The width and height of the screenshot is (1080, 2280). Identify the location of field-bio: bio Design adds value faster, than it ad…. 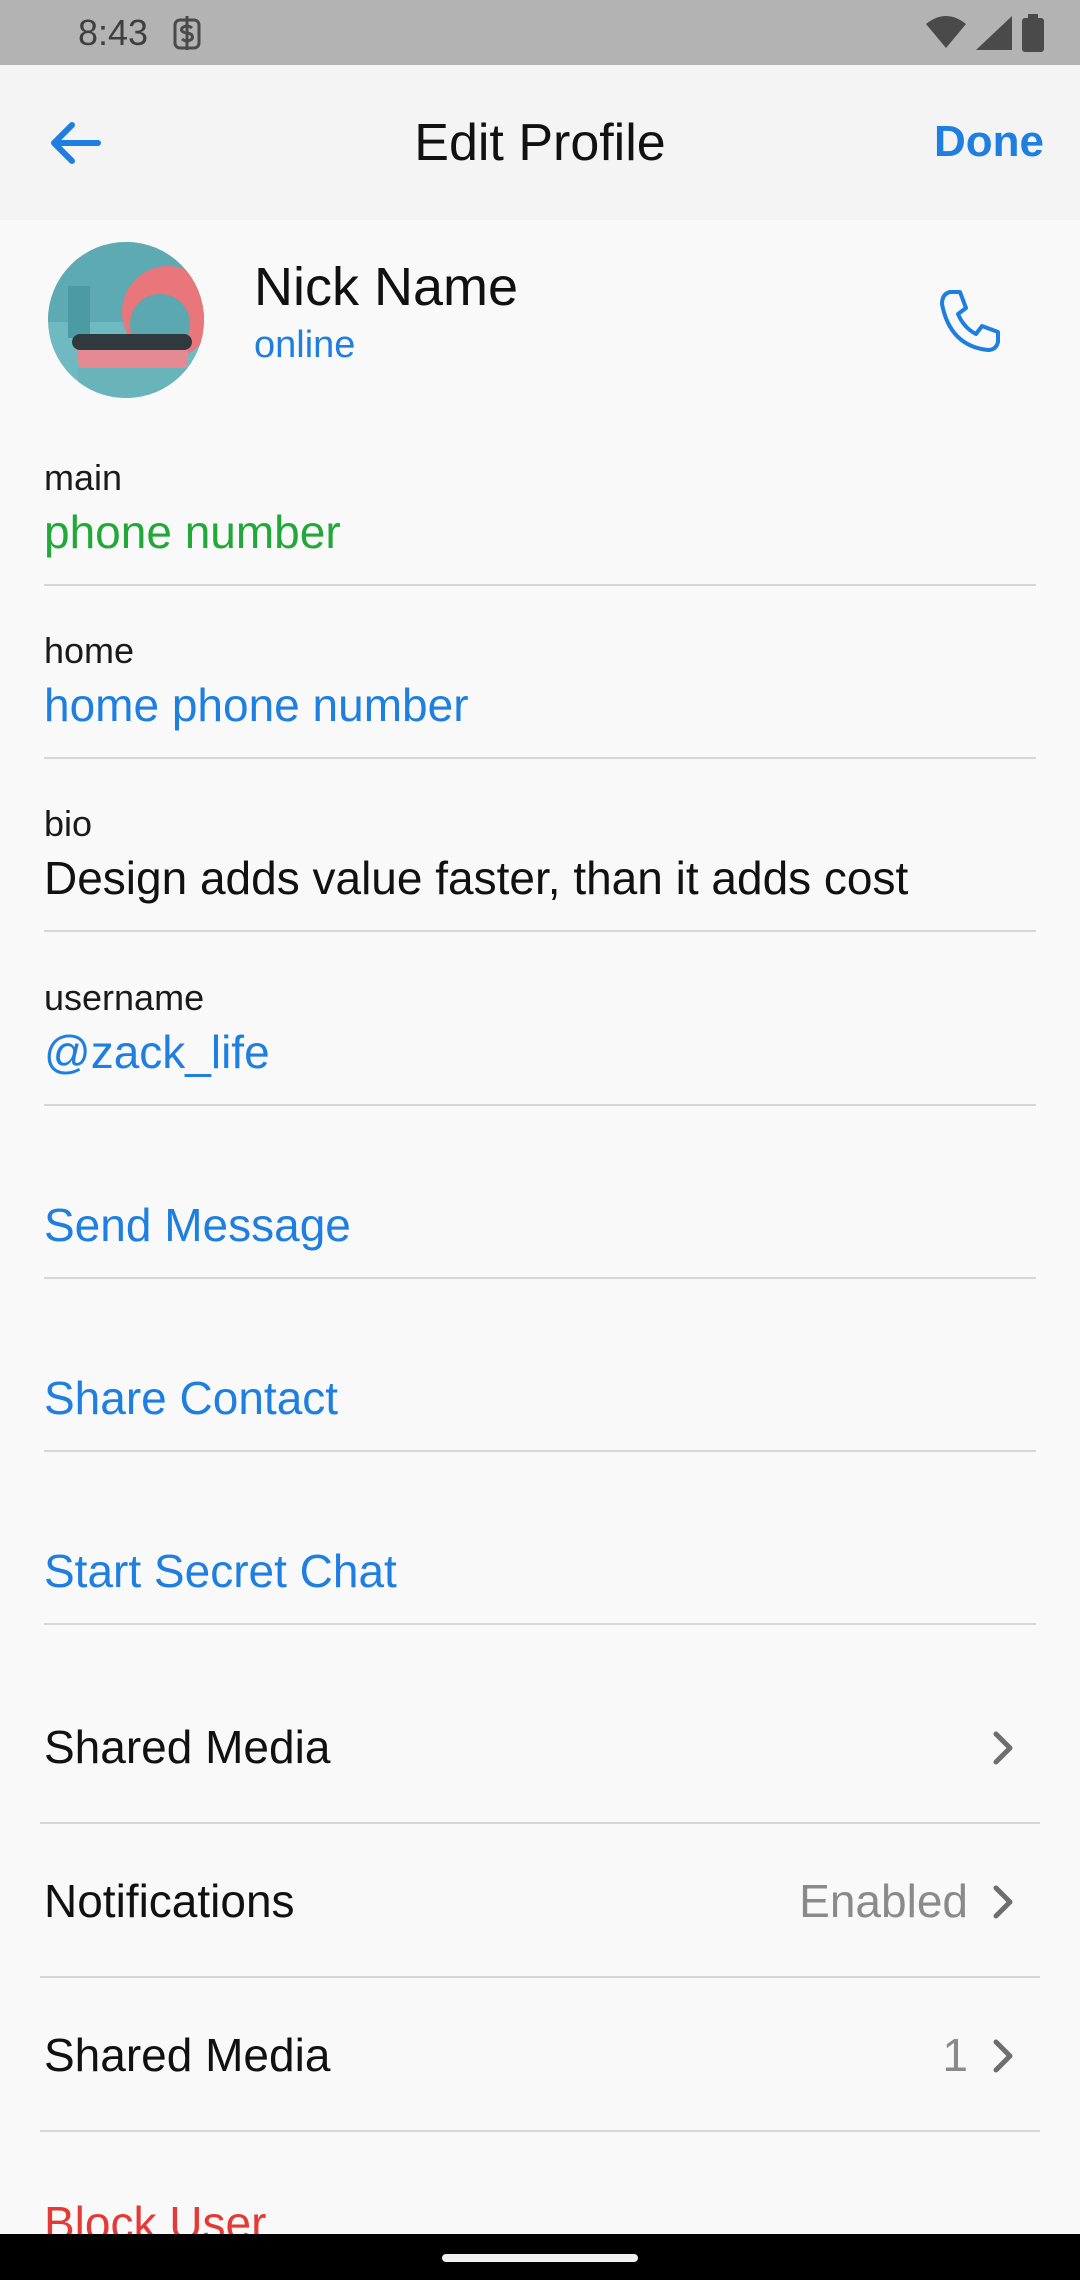
(540, 855).